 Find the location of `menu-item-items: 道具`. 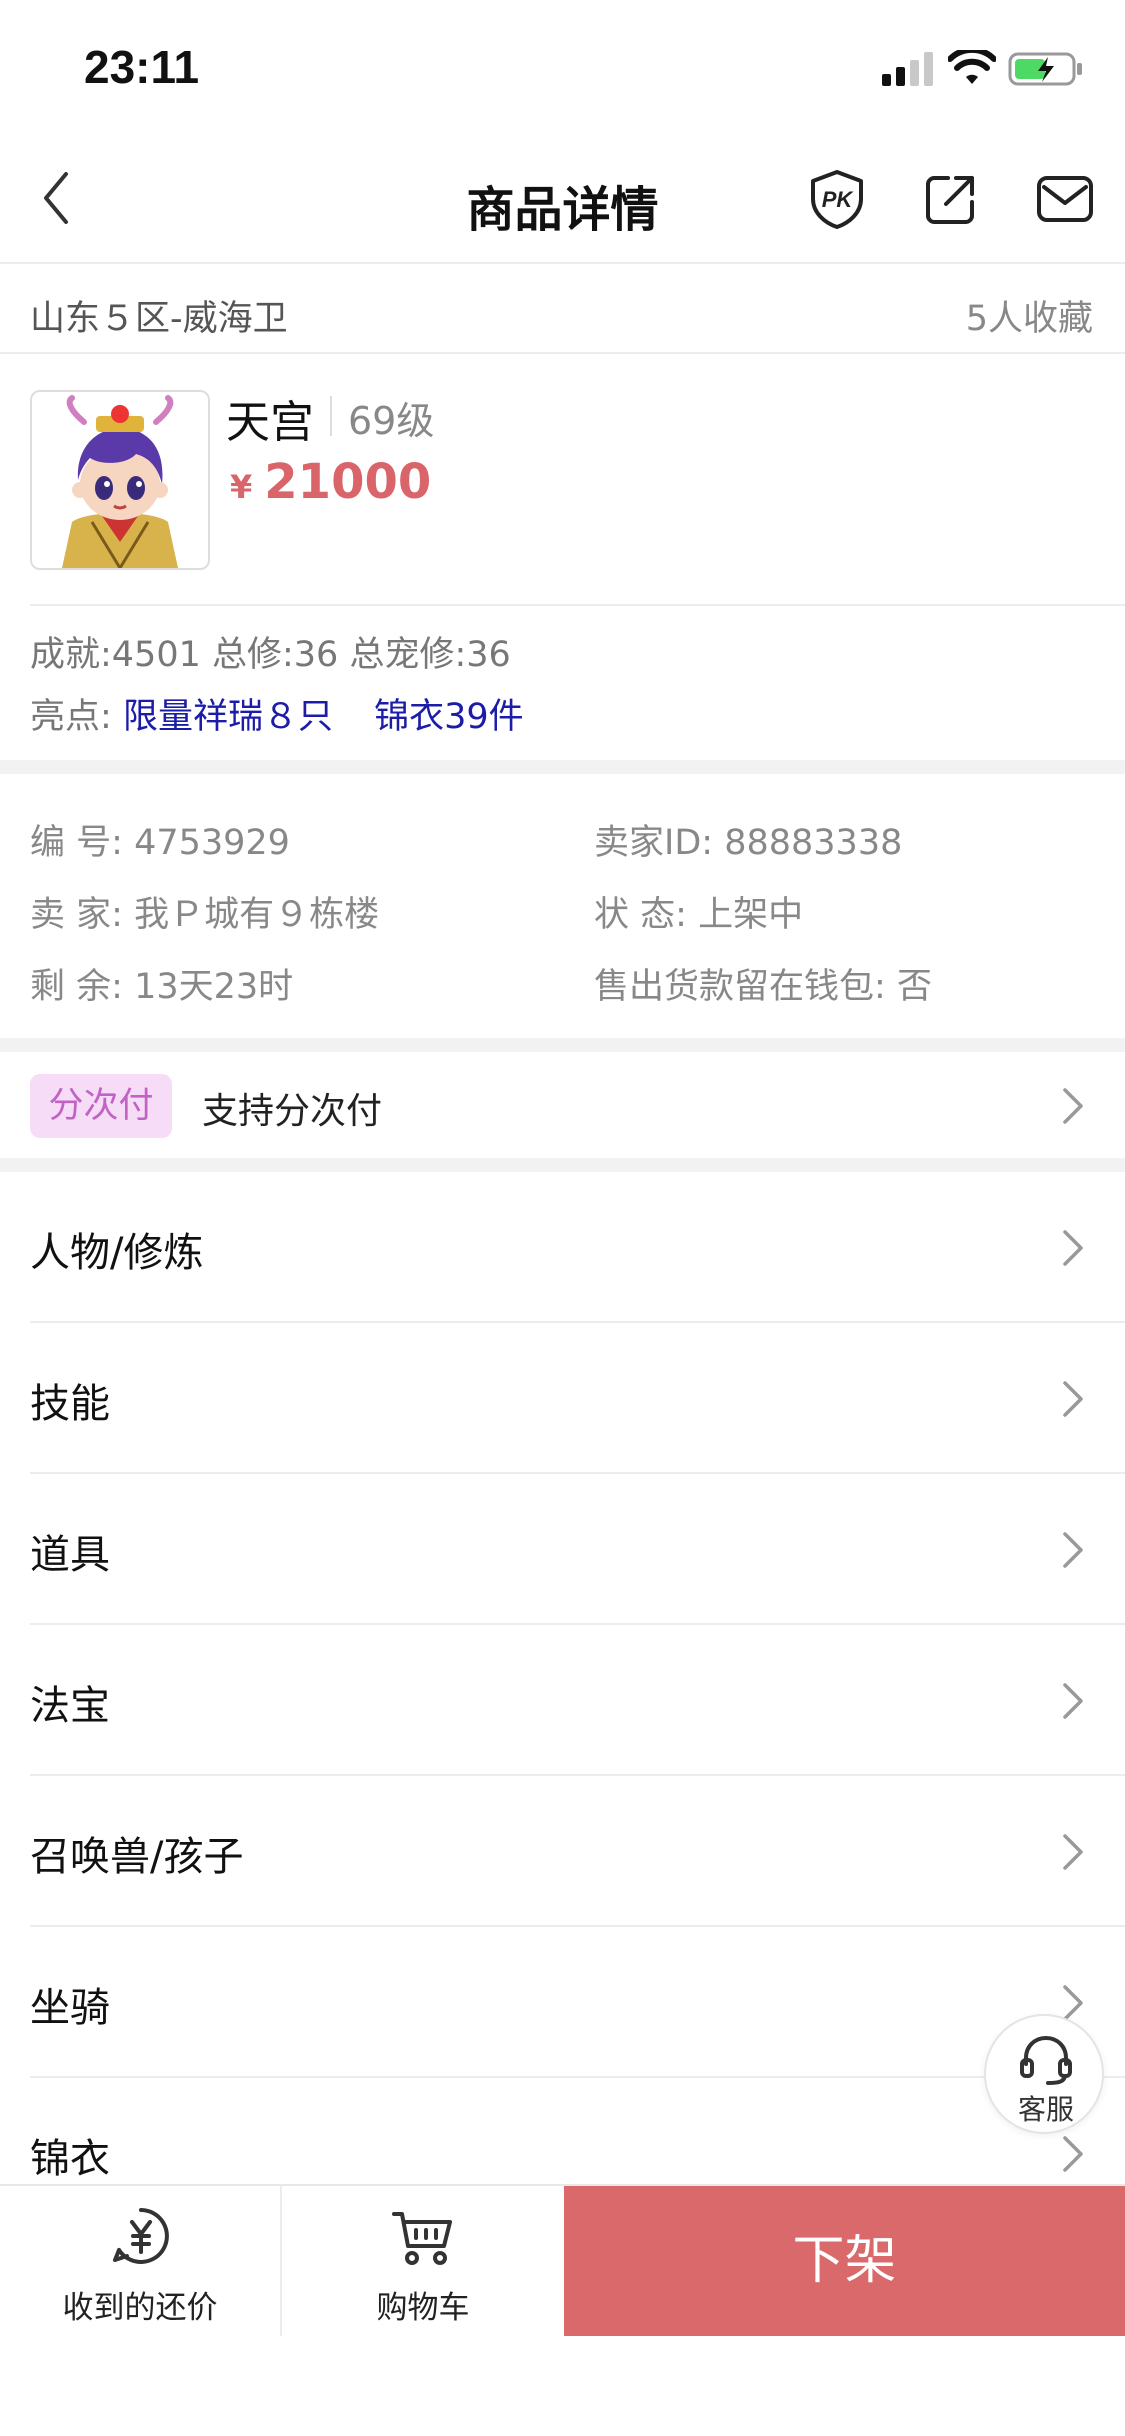

menu-item-items: 道具 is located at coordinates (562, 1549).